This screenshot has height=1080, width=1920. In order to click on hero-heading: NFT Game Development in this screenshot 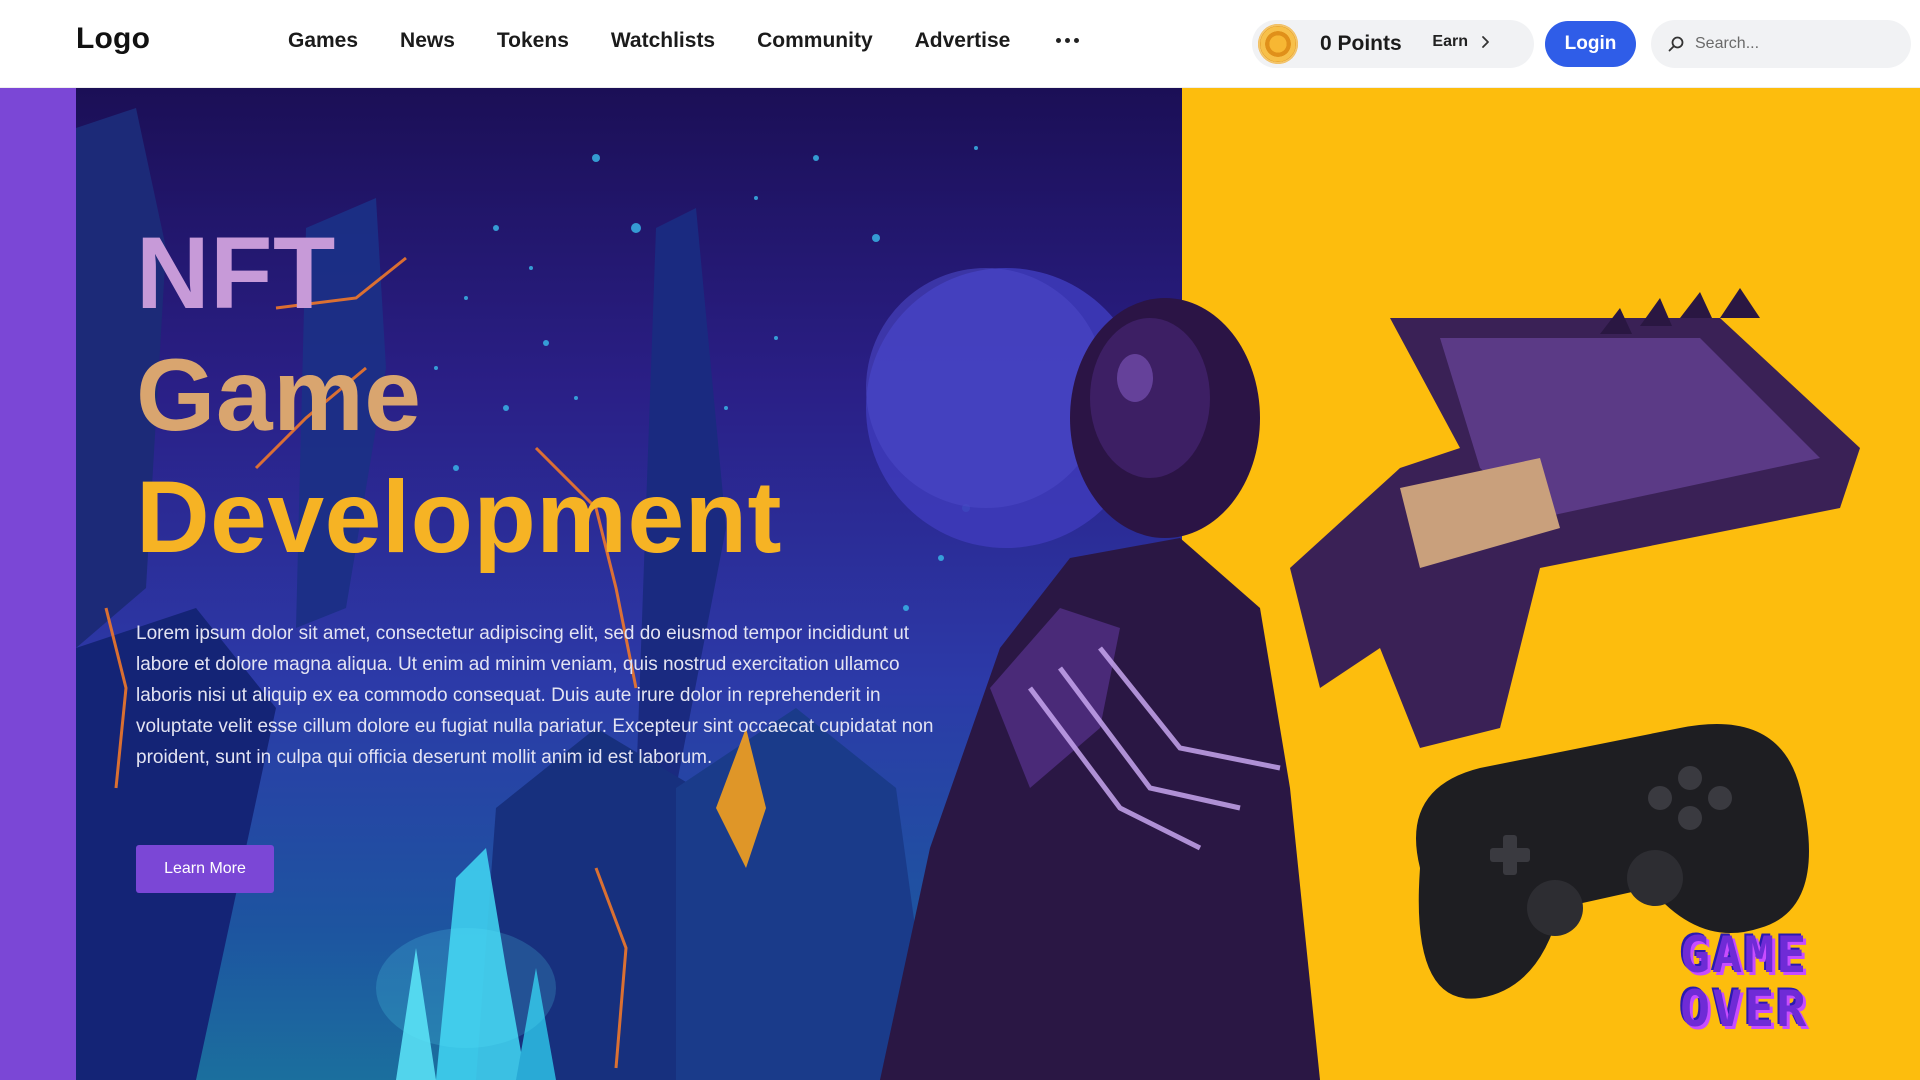, I will do `click(459, 395)`.